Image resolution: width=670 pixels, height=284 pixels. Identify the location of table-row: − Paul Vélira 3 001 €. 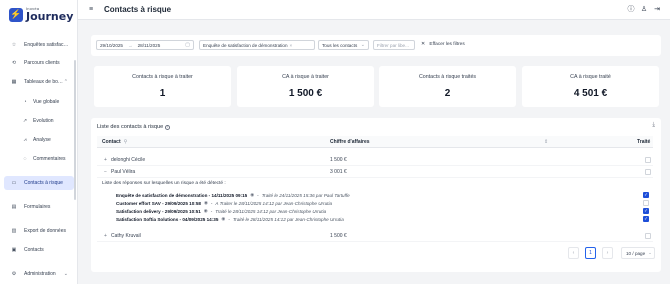
(375, 172).